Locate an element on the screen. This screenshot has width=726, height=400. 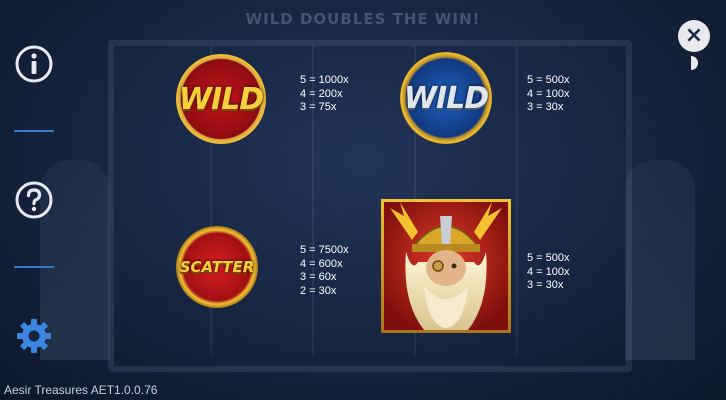
payout-line: 2 = 30x is located at coordinates (318, 290).